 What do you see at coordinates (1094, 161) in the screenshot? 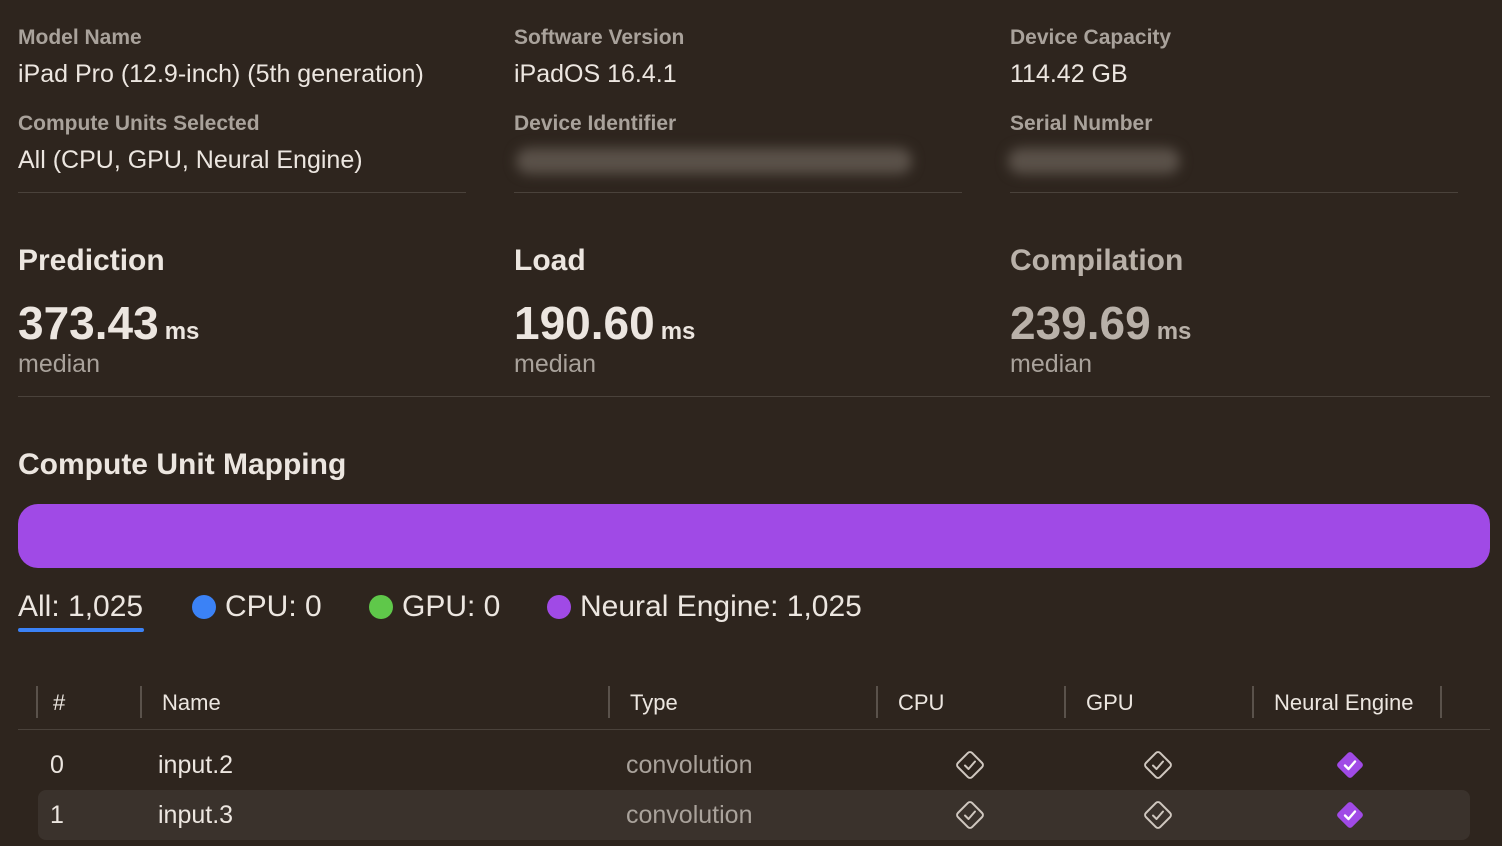
I see `serial-number-redacted` at bounding box center [1094, 161].